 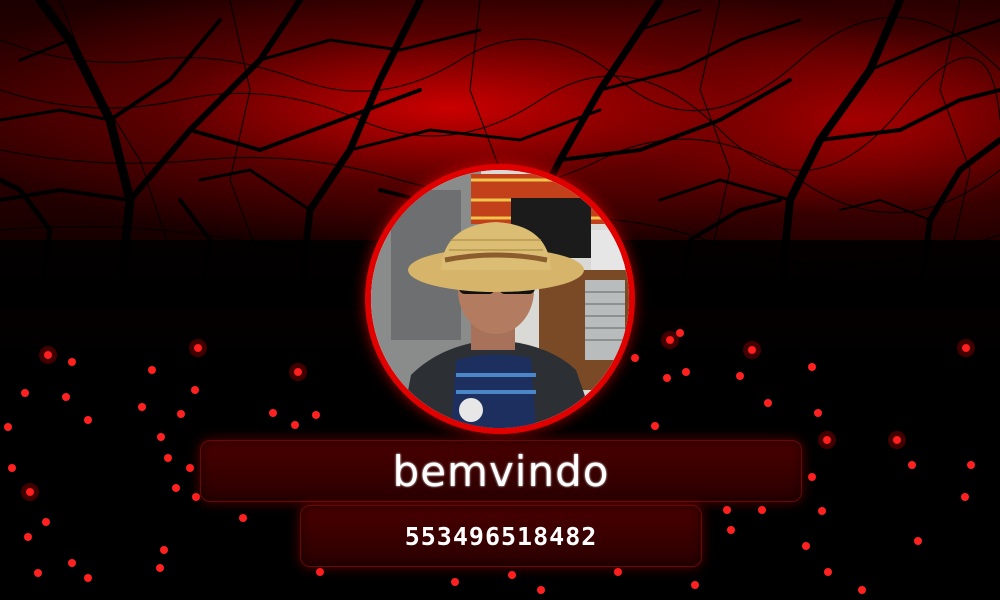 I want to click on avatar-ring, so click(x=500, y=299).